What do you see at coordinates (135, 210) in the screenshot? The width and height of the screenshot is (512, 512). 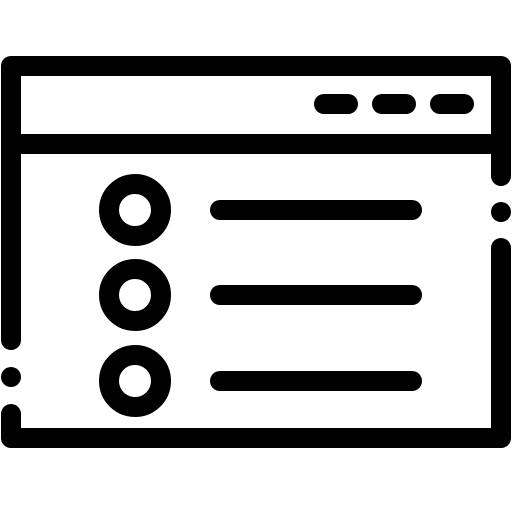 I see `list-item-1-bullet-icon` at bounding box center [135, 210].